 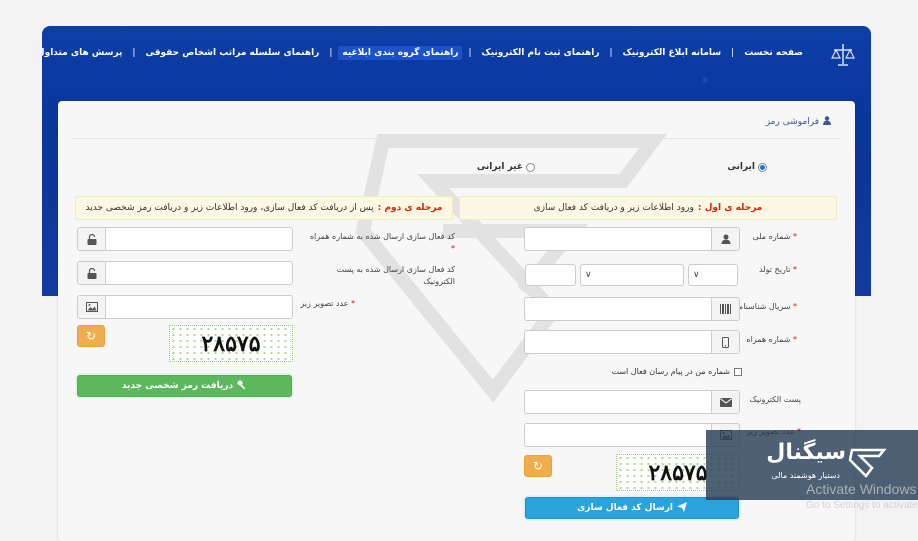 I want to click on birth-day-select: ∨, so click(x=713, y=275).